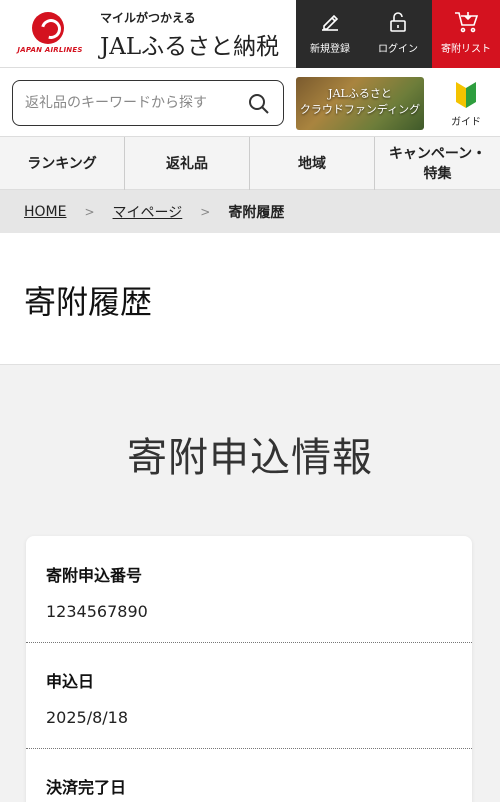 The image size is (500, 802). I want to click on register-label: 新規登録, so click(330, 49).